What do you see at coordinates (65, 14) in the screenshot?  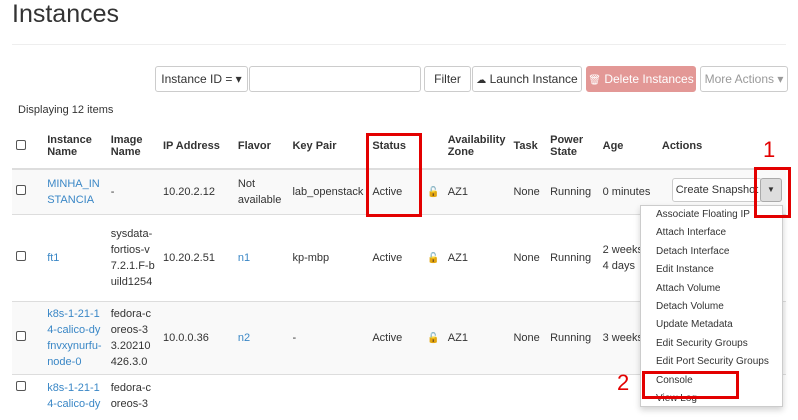 I see `page-title: Instances` at bounding box center [65, 14].